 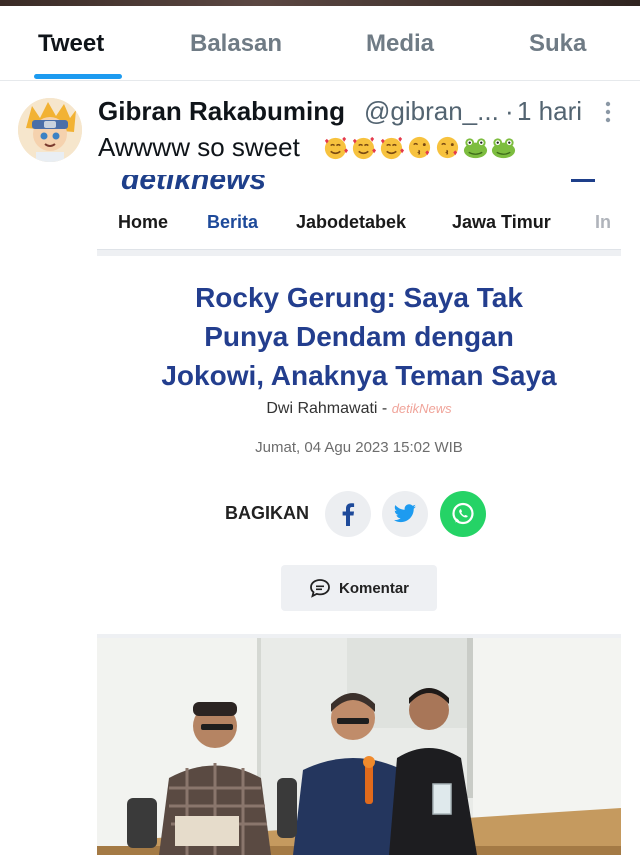 I want to click on nav-jabodetabek: Jabodetabek, so click(x=351, y=222).